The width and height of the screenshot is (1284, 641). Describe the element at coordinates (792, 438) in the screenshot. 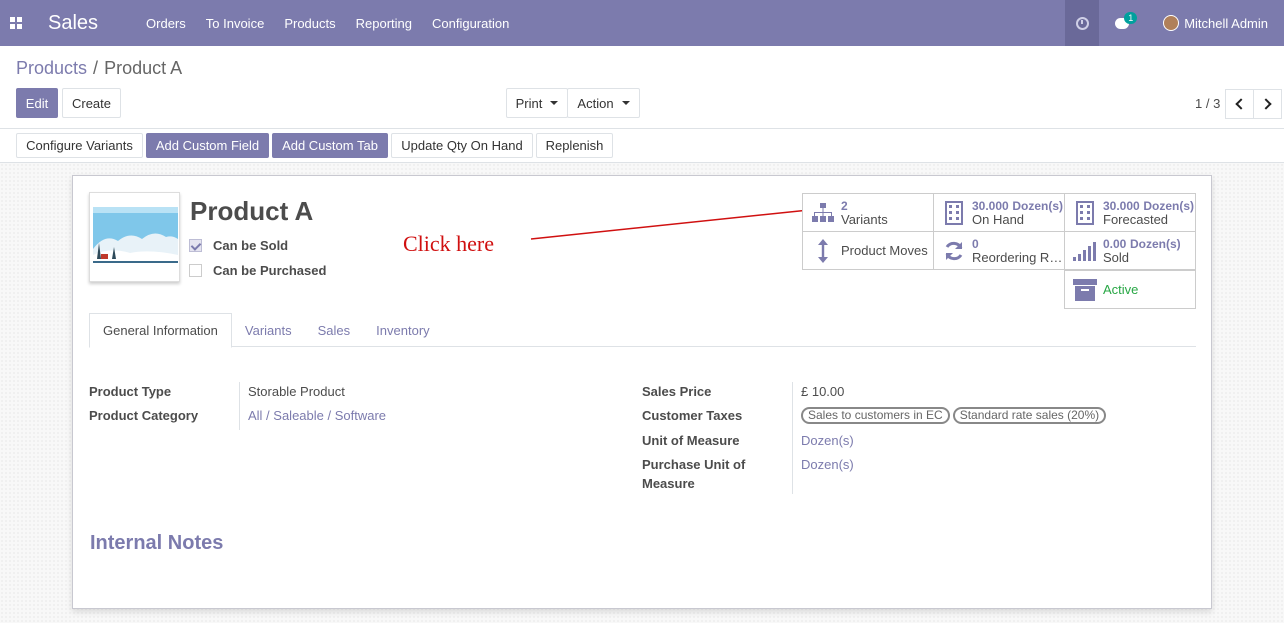

I see `right-field-divider` at that location.